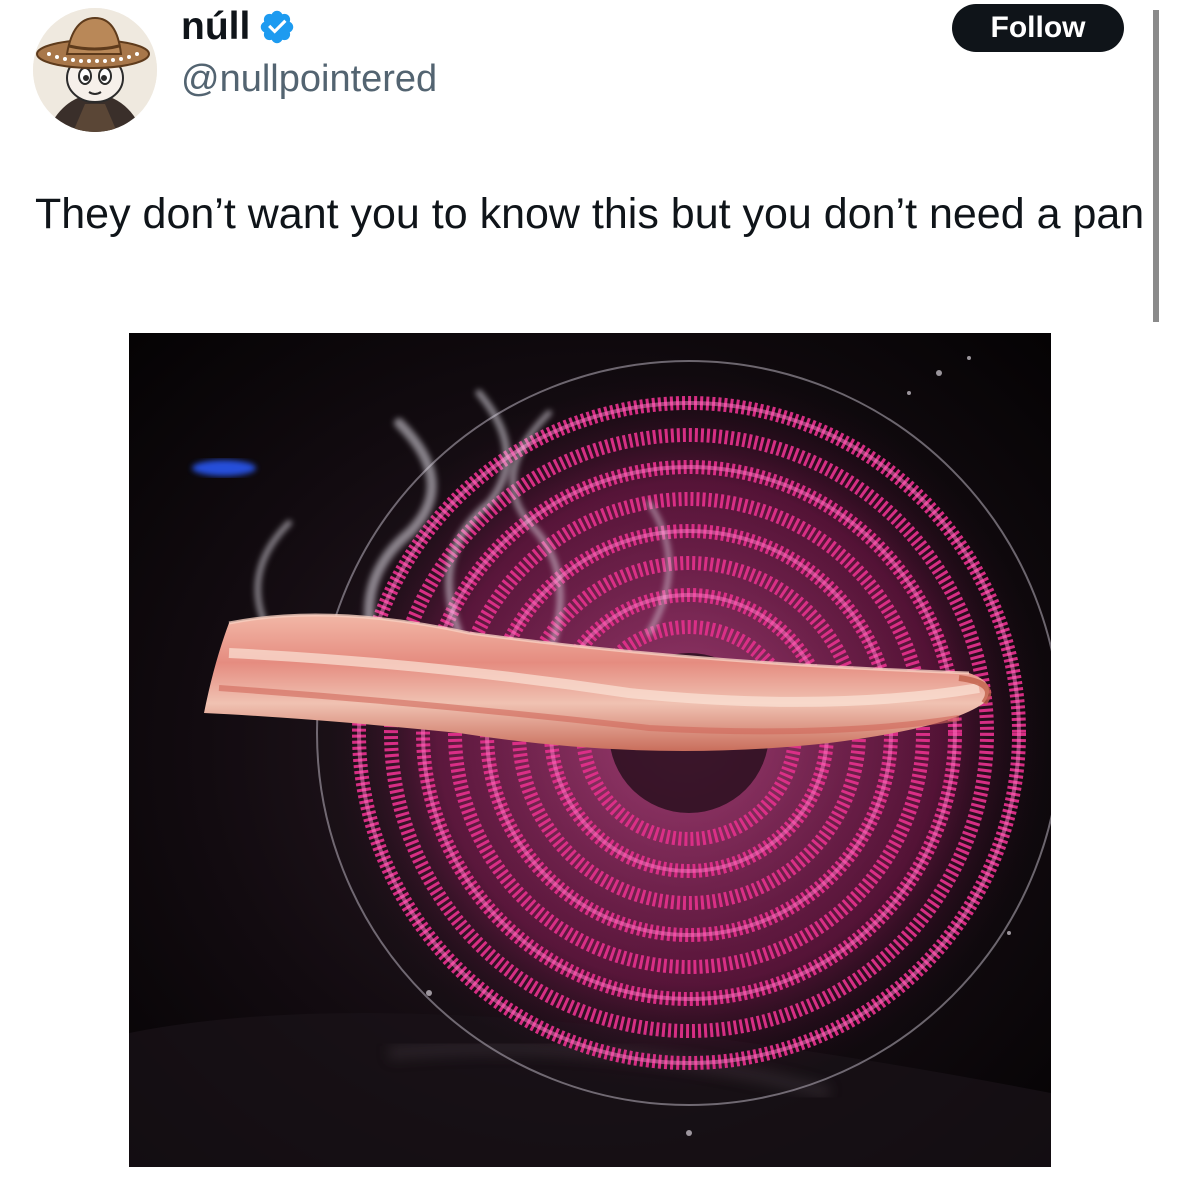 The height and width of the screenshot is (1178, 1179). I want to click on author-display-name-row: núll, so click(238, 27).